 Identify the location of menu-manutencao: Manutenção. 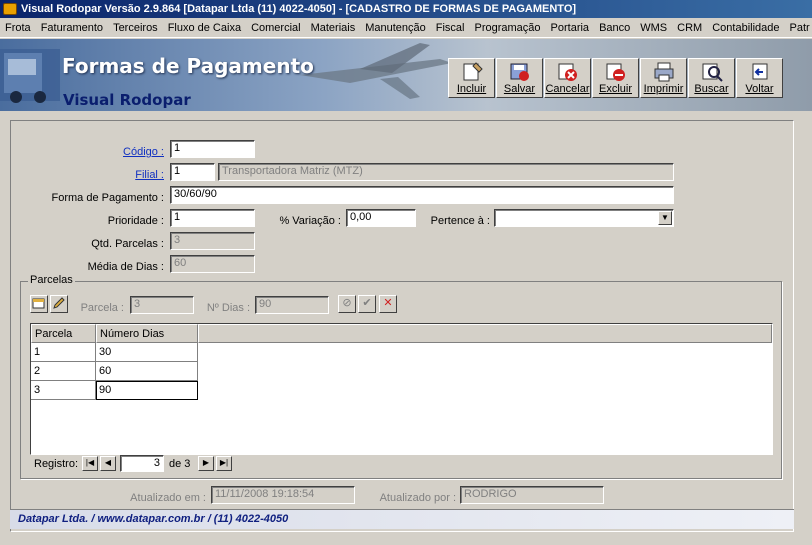
(395, 27).